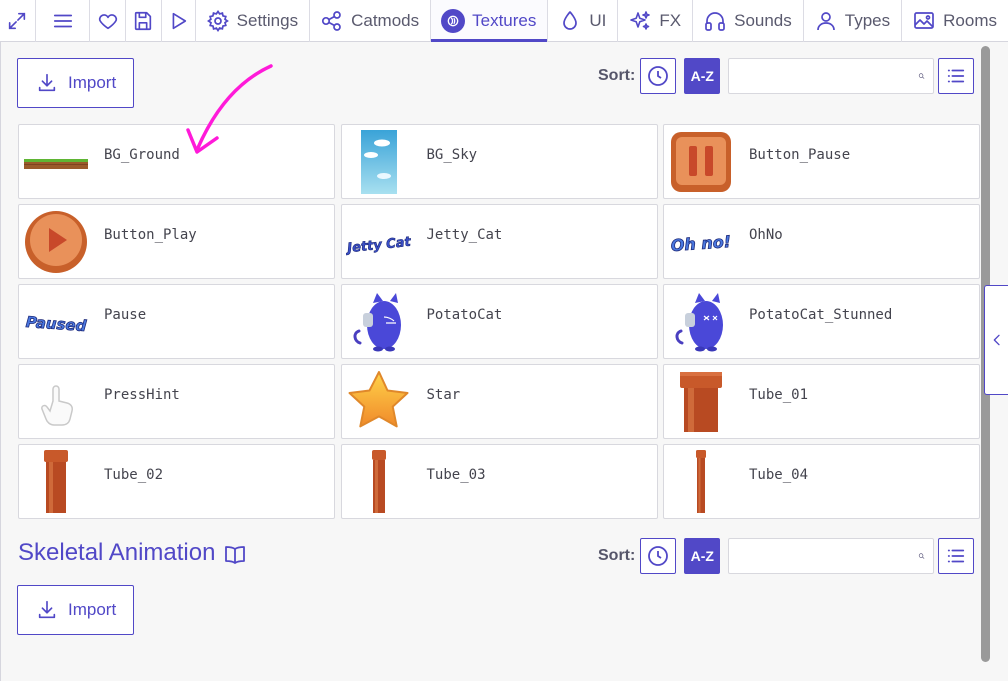 The height and width of the screenshot is (681, 1008). I want to click on texture-card: PotatoCat_Stunned, so click(821, 321).